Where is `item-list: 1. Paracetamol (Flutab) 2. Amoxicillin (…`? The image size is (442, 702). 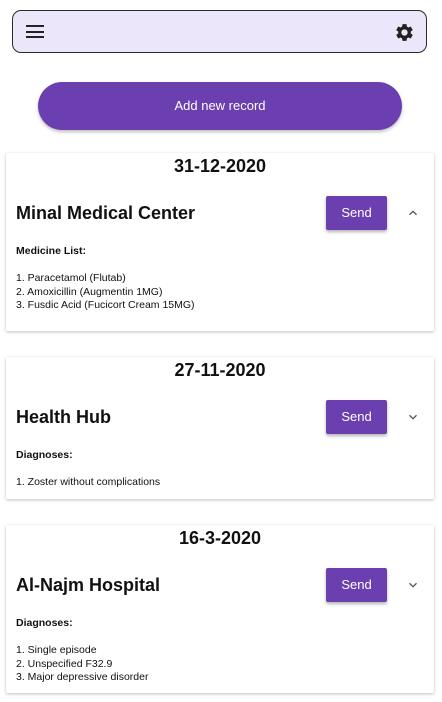 item-list: 1. Paracetamol (Flutab) 2. Amoxicillin (… is located at coordinates (105, 292).